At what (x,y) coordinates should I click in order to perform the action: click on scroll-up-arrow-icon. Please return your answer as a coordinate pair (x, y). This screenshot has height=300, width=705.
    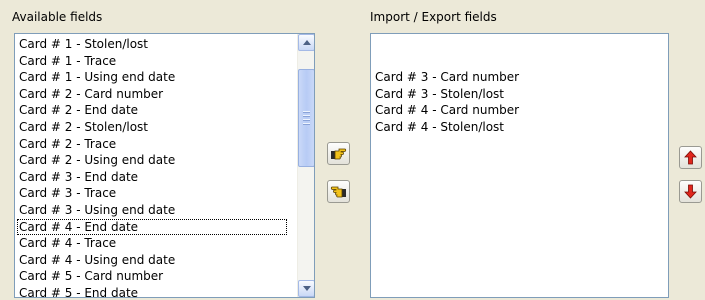
    Looking at the image, I should click on (306, 42).